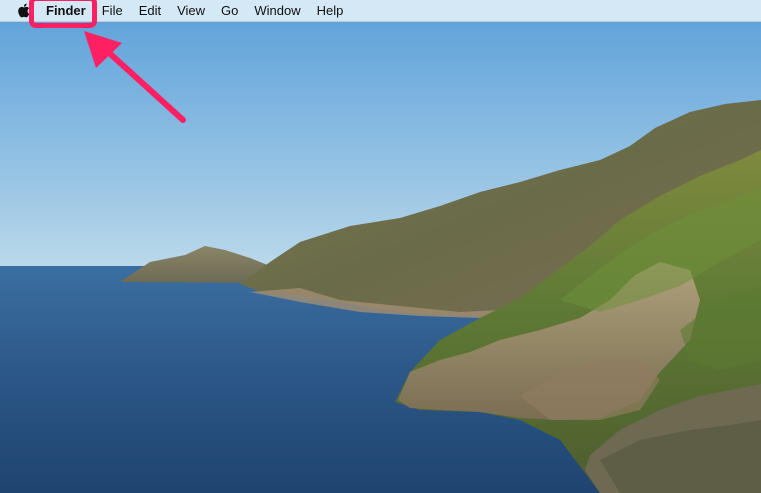  Describe the element at coordinates (229, 10) in the screenshot. I see `menu-go: Go` at that location.